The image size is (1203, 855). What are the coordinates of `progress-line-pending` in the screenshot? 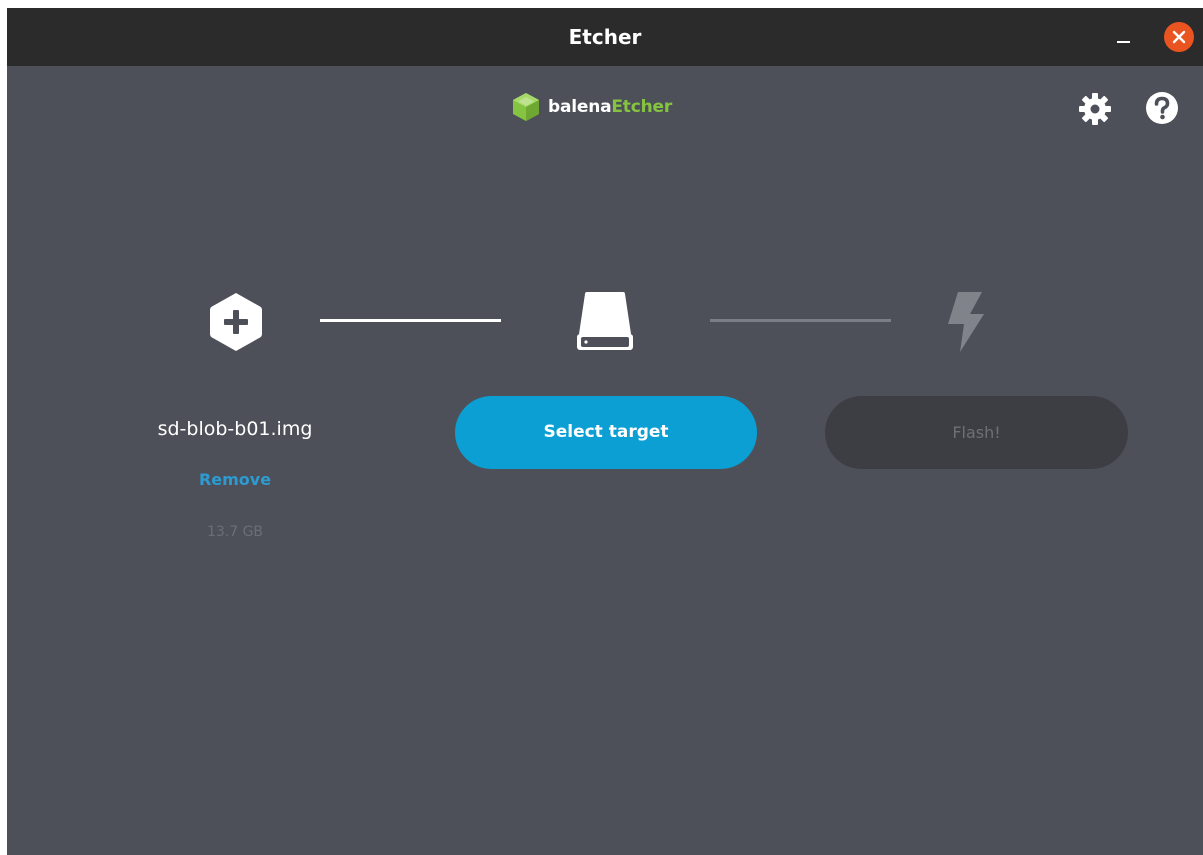 It's located at (800, 320).